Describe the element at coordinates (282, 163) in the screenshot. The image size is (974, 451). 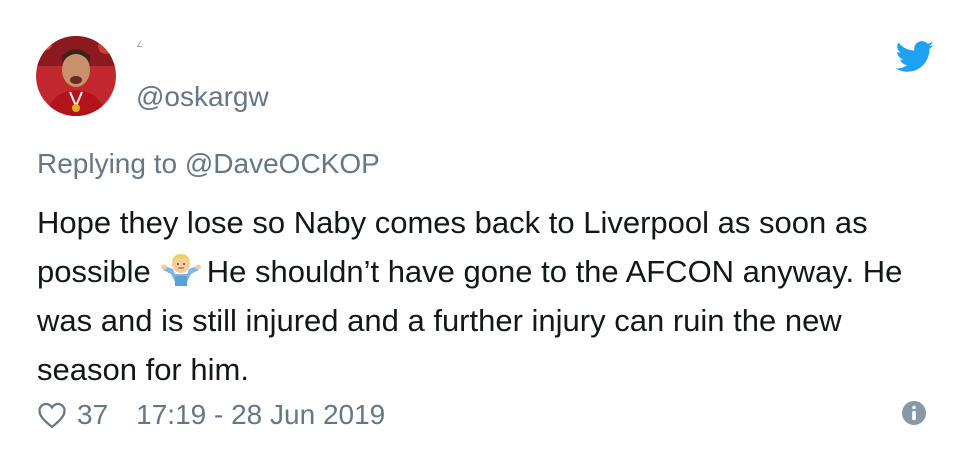
I see `reply-to-handle: @DaveOCKOP` at that location.